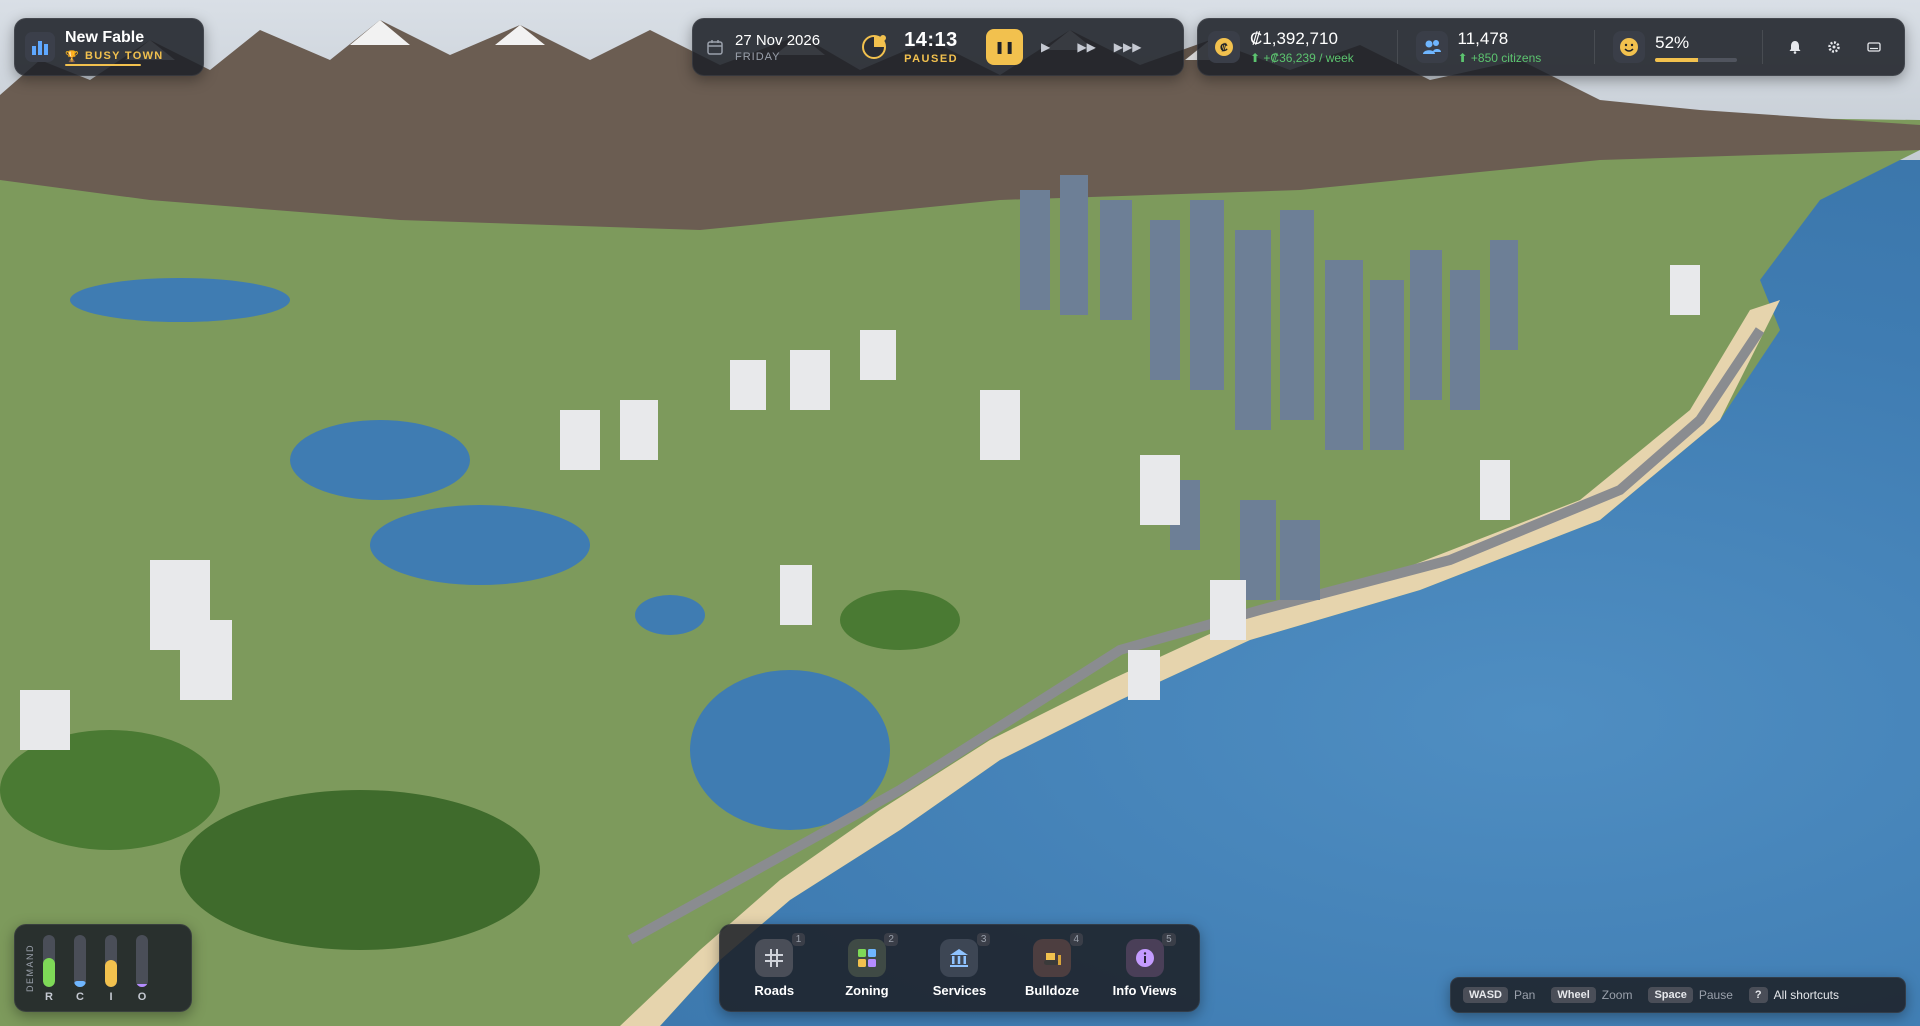 This screenshot has height=1026, width=1920. What do you see at coordinates (1506, 58) in the screenshot?
I see `population-delta: +850 citizens` at bounding box center [1506, 58].